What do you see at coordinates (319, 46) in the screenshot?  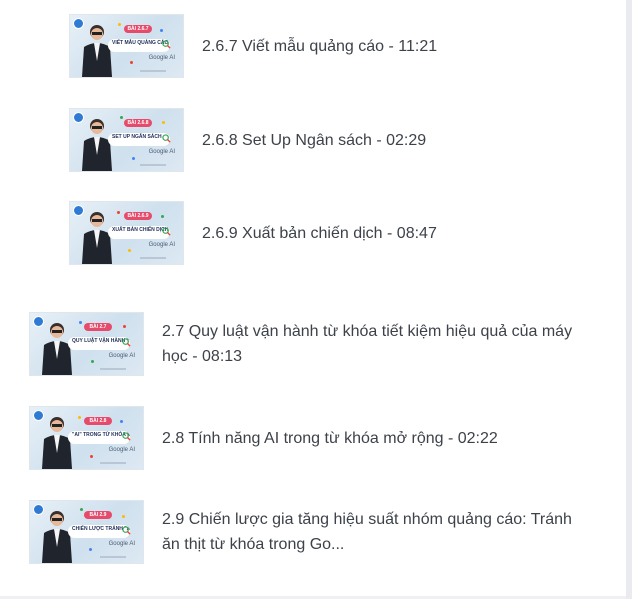 I see `lesson-title: 2.6.7 Viết mẫu quảng cáo - 11:21` at bounding box center [319, 46].